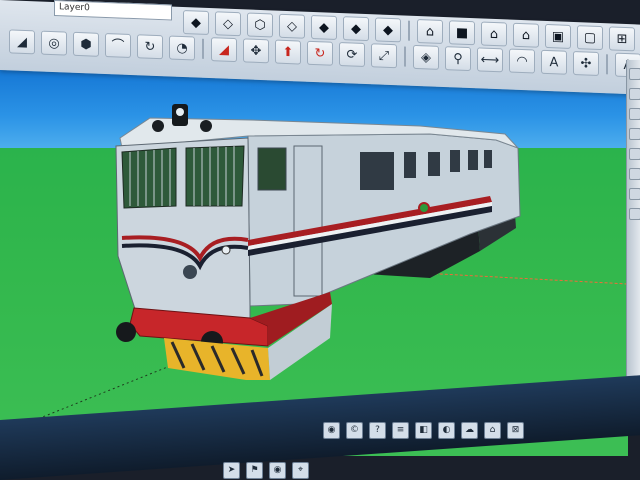 This screenshot has height=480, width=640. I want to click on rotate-icon: ↻, so click(320, 53).